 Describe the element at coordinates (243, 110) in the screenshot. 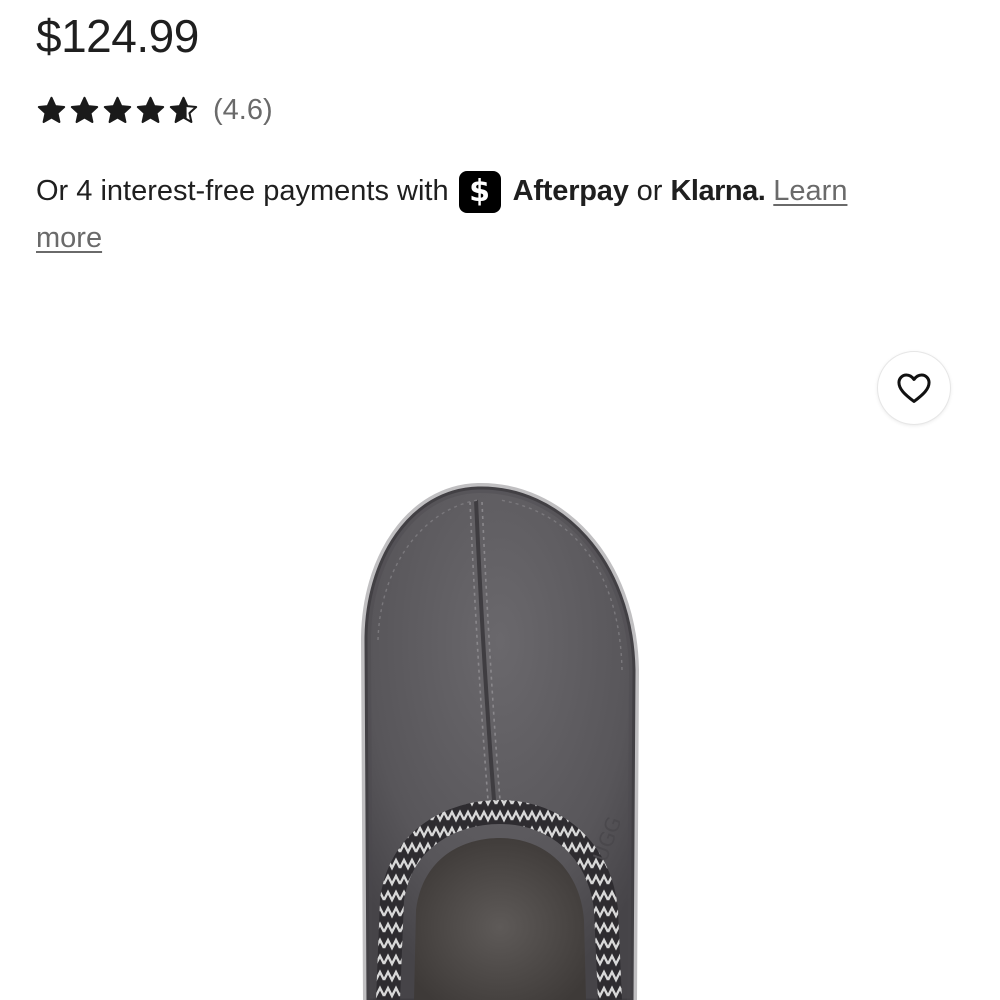

I see `rating-value: (4.6)` at that location.